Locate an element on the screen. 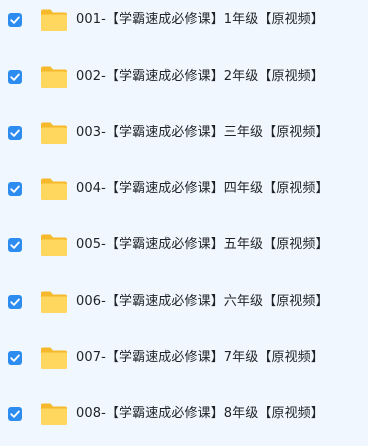 This screenshot has width=368, height=446. file-row: 004-【学霸速成必修课】四年级【原视频】 is located at coordinates (184, 189).